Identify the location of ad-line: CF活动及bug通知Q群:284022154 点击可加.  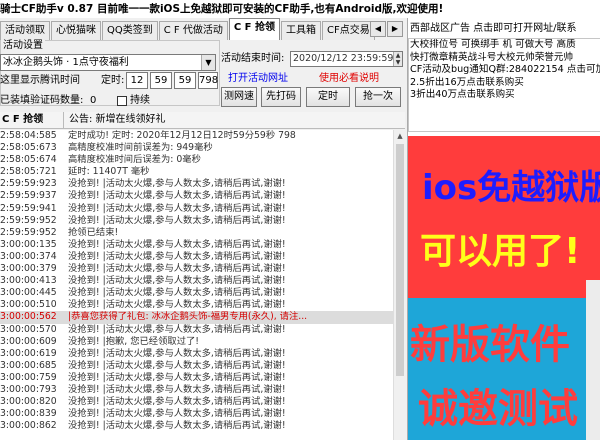
(504, 70).